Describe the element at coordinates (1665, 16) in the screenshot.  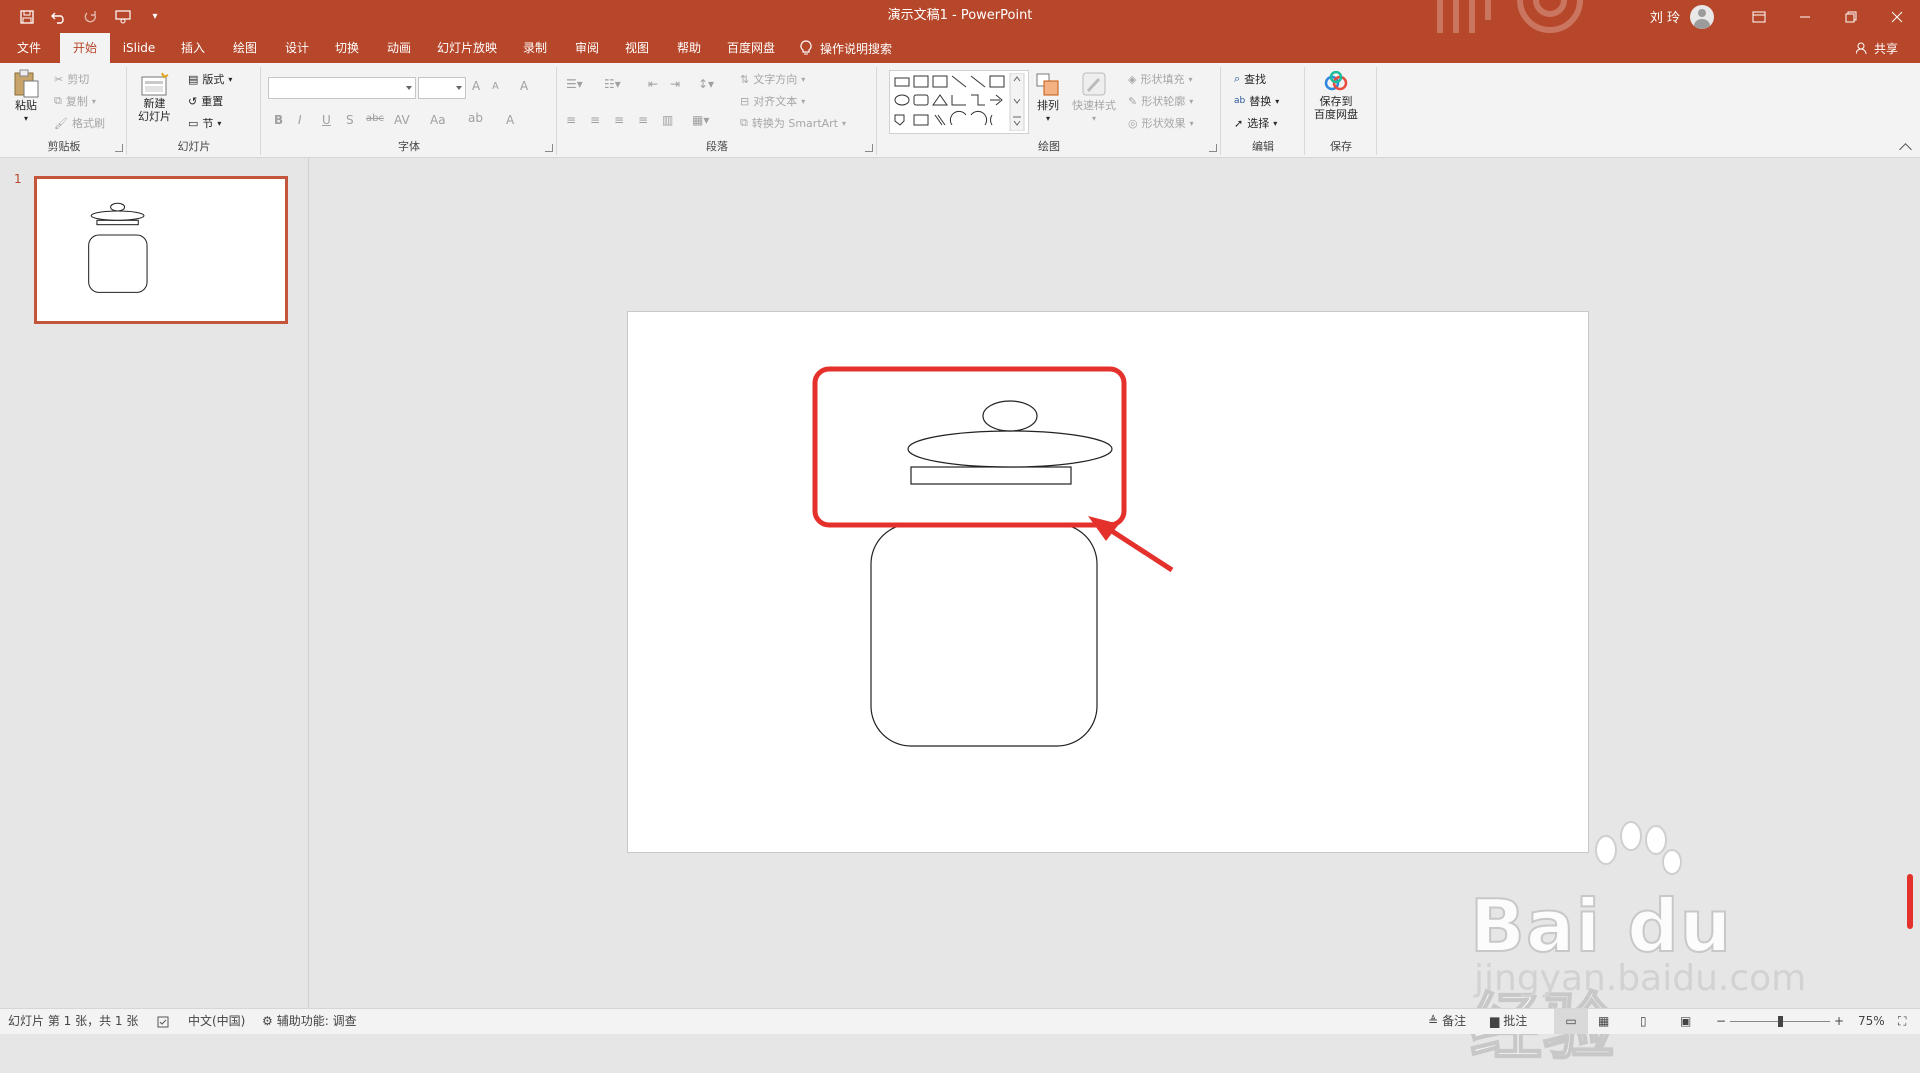
I see `user-name: 刘 玲` at that location.